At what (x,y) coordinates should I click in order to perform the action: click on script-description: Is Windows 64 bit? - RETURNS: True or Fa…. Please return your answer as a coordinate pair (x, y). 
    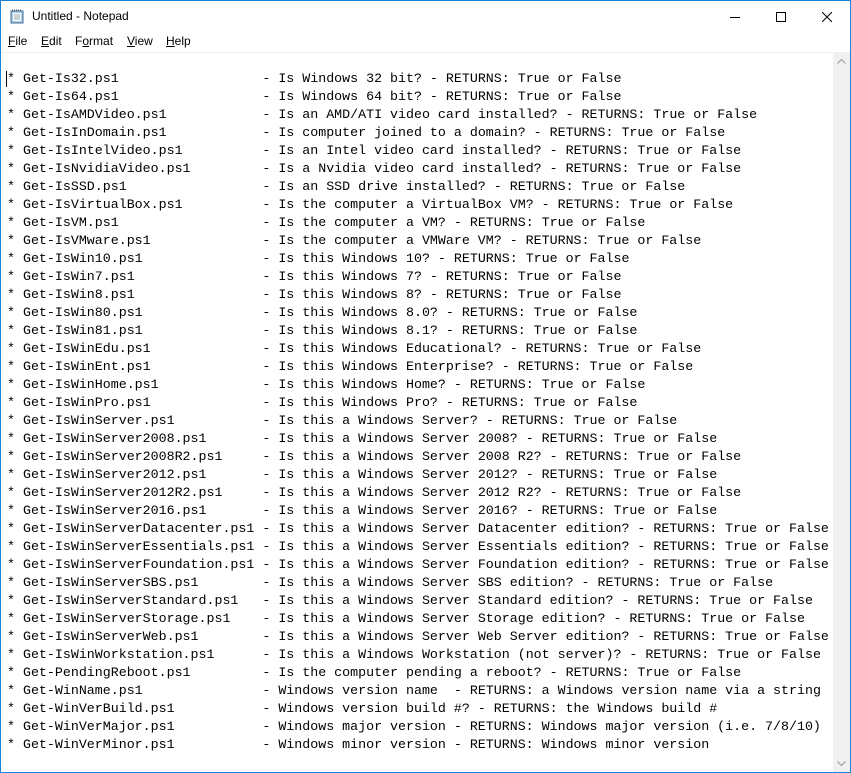
    Looking at the image, I should click on (450, 96).